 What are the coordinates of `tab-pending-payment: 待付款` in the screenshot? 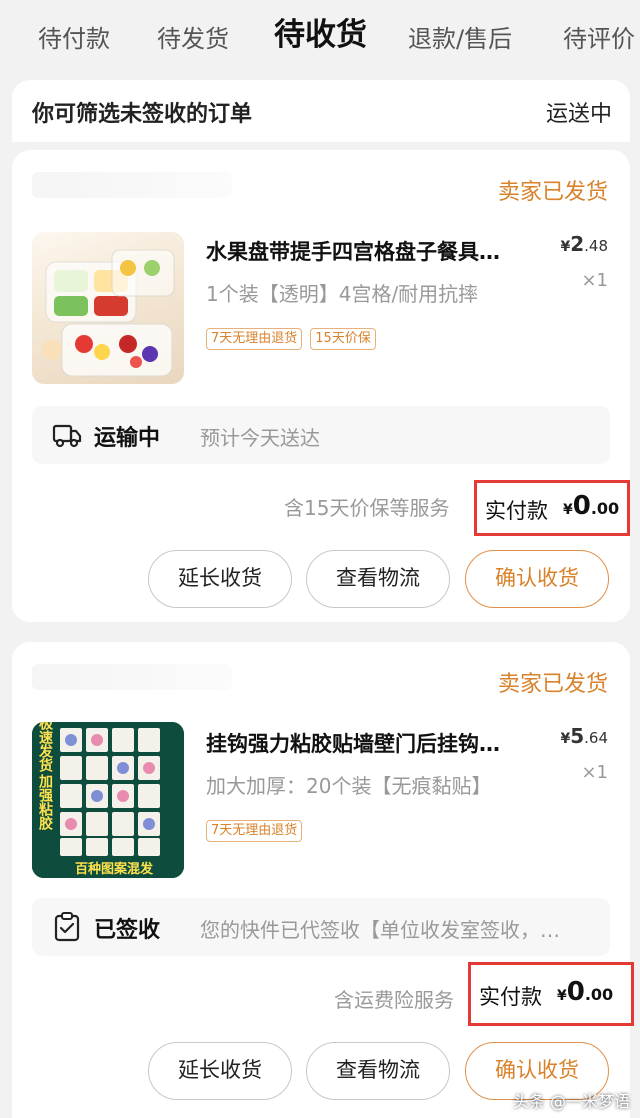 It's located at (74, 39).